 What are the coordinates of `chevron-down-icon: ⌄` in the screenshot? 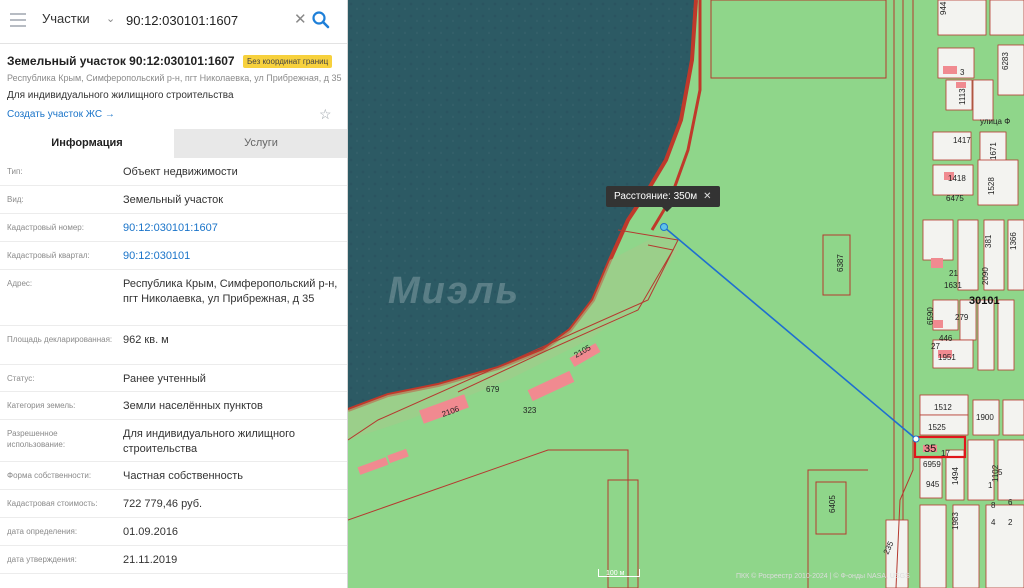 It's located at (110, 18).